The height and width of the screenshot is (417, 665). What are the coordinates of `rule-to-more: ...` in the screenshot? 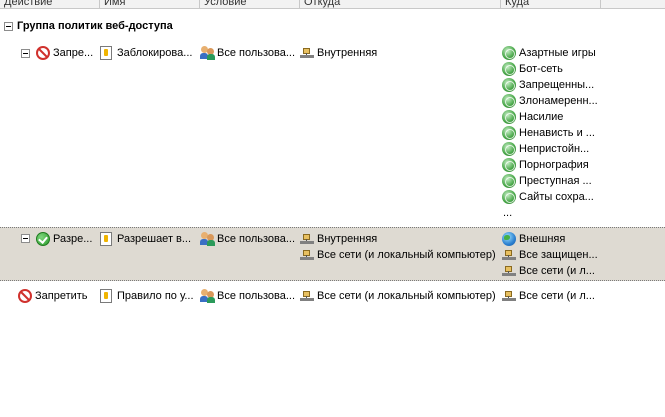 It's located at (508, 213).